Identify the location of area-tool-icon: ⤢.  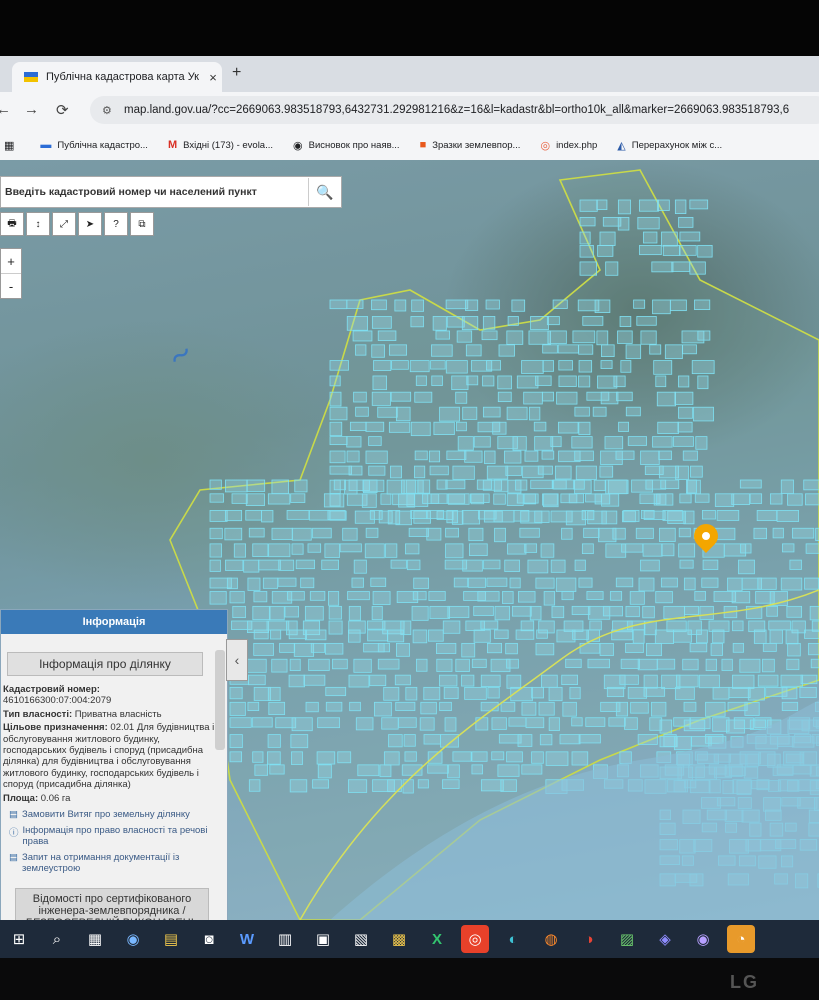
(64, 224).